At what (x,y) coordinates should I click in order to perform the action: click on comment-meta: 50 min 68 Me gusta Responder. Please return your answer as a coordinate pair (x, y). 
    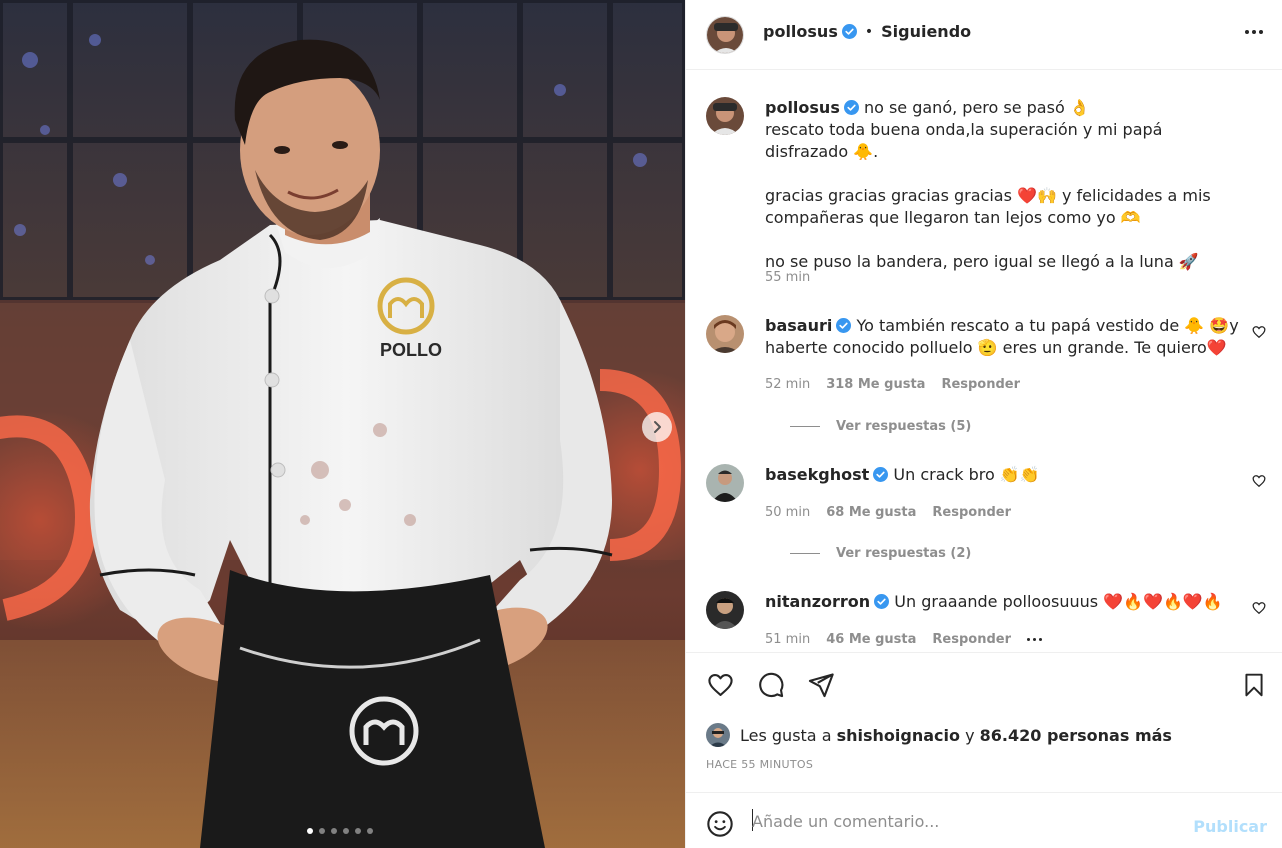
    Looking at the image, I should click on (888, 512).